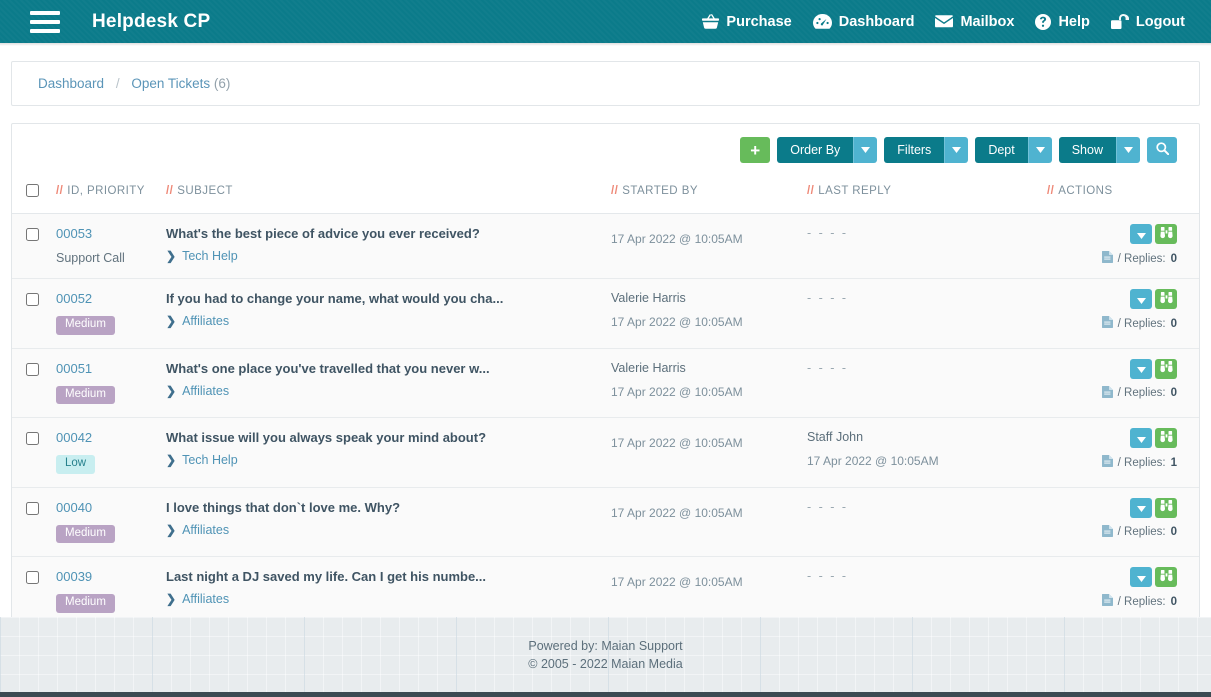  I want to click on show-label: Show, so click(1087, 150).